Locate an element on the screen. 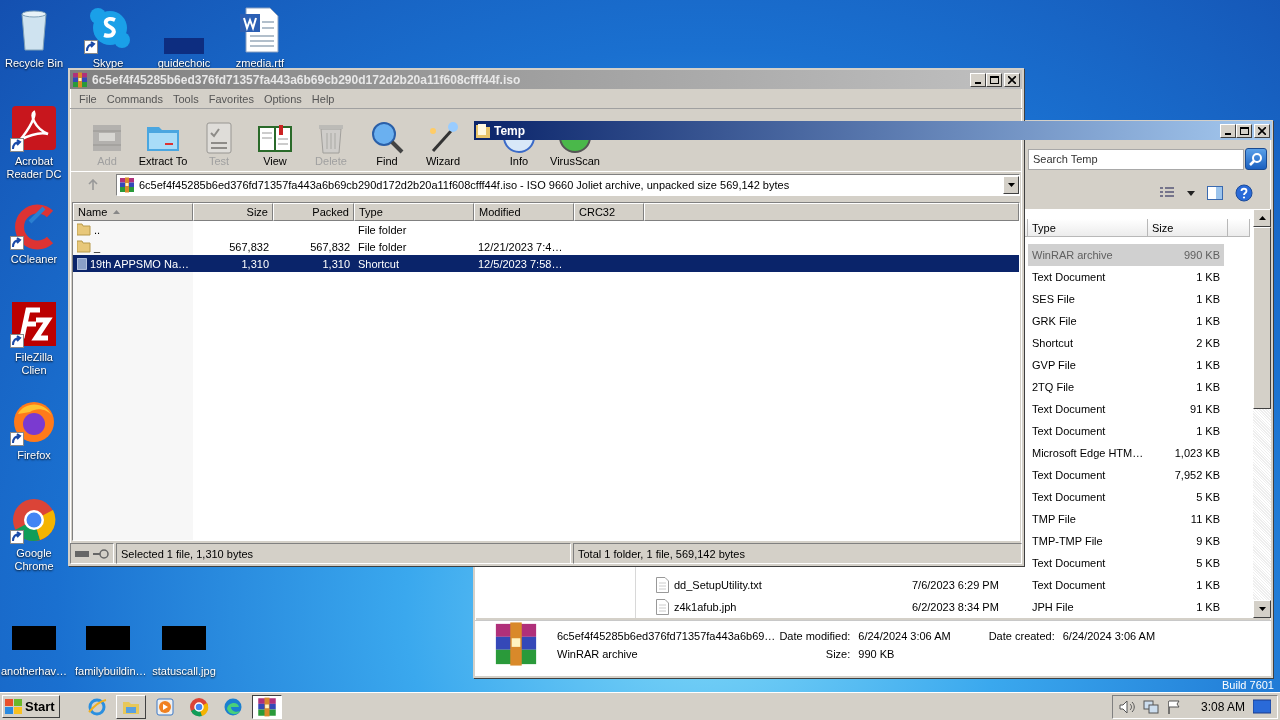 The height and width of the screenshot is (720, 1280). search-button is located at coordinates (1256, 159).